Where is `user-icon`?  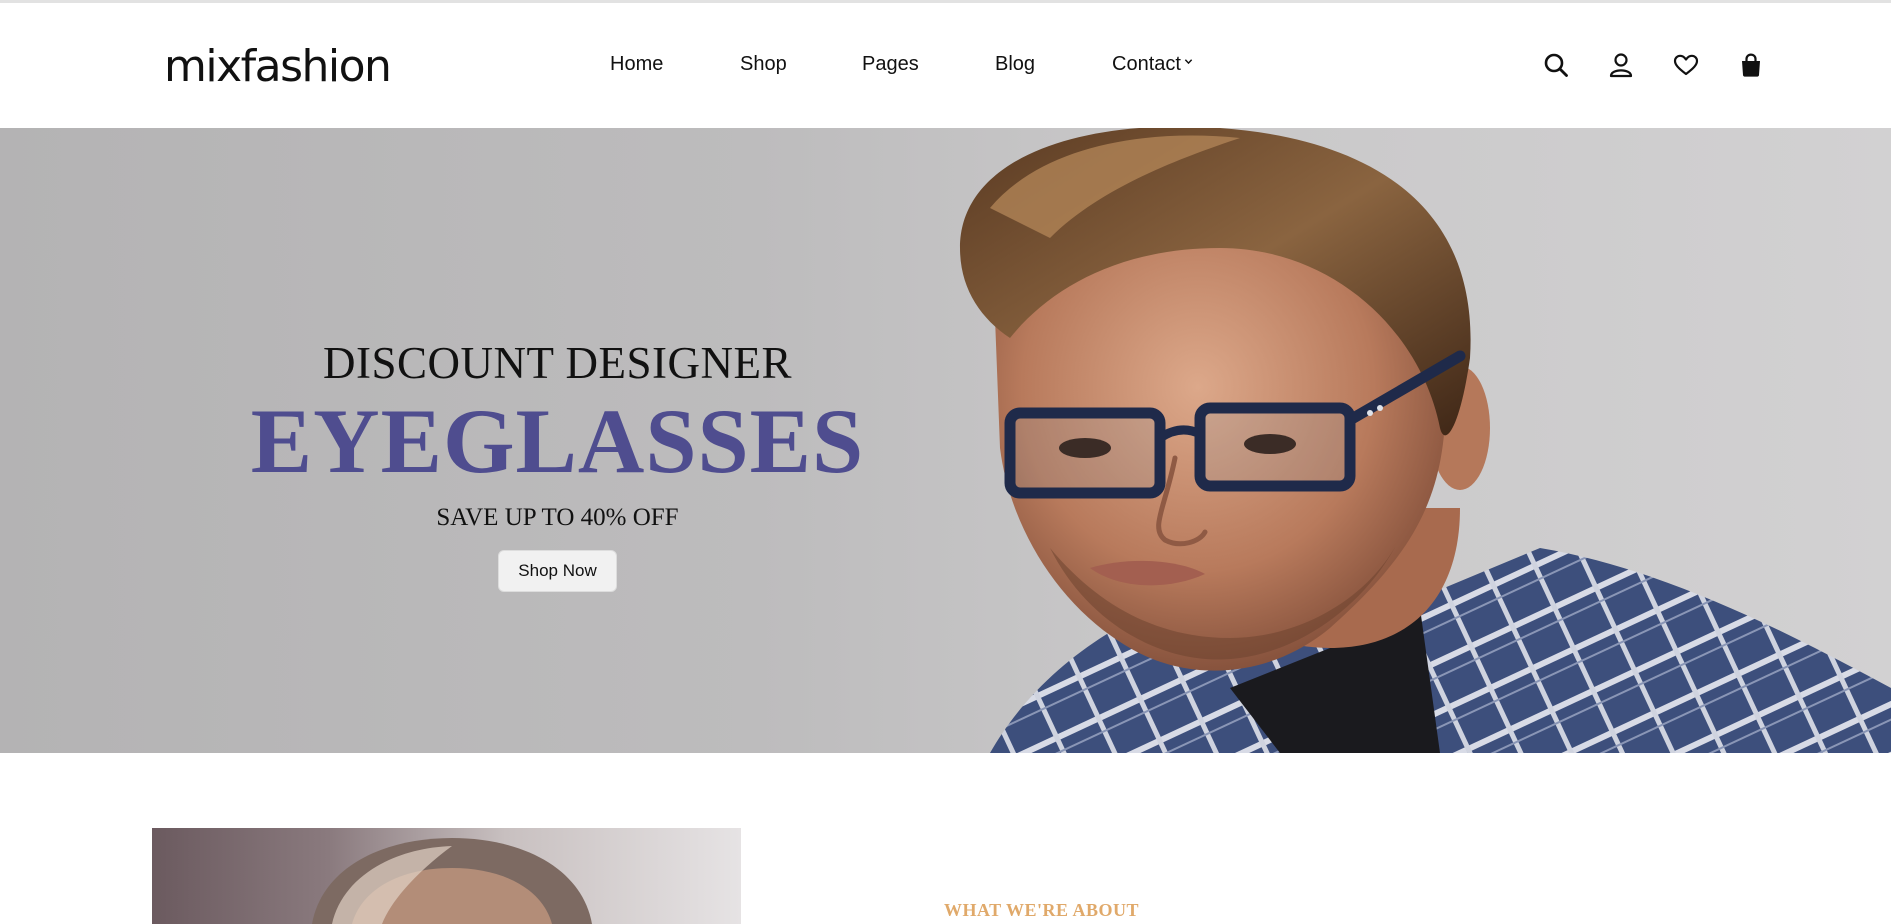
user-icon is located at coordinates (1621, 65).